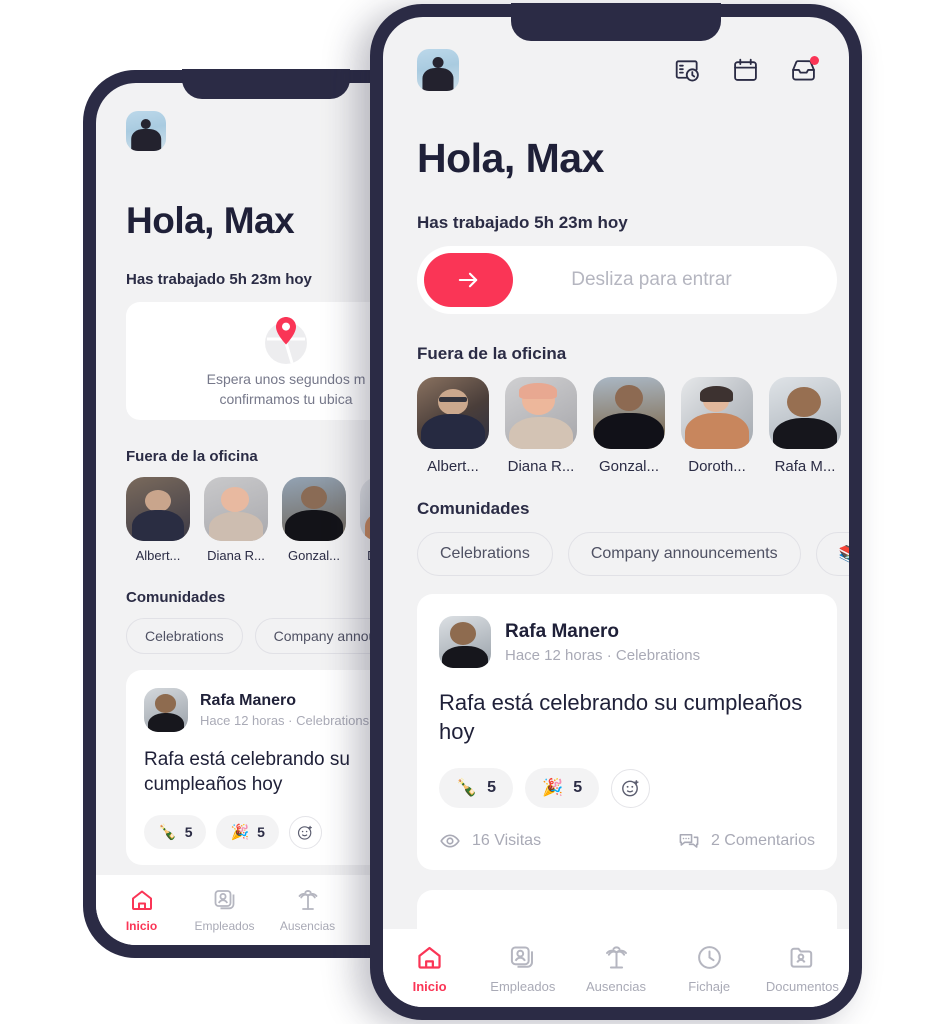  What do you see at coordinates (141, 900) in the screenshot?
I see `home-icon` at bounding box center [141, 900].